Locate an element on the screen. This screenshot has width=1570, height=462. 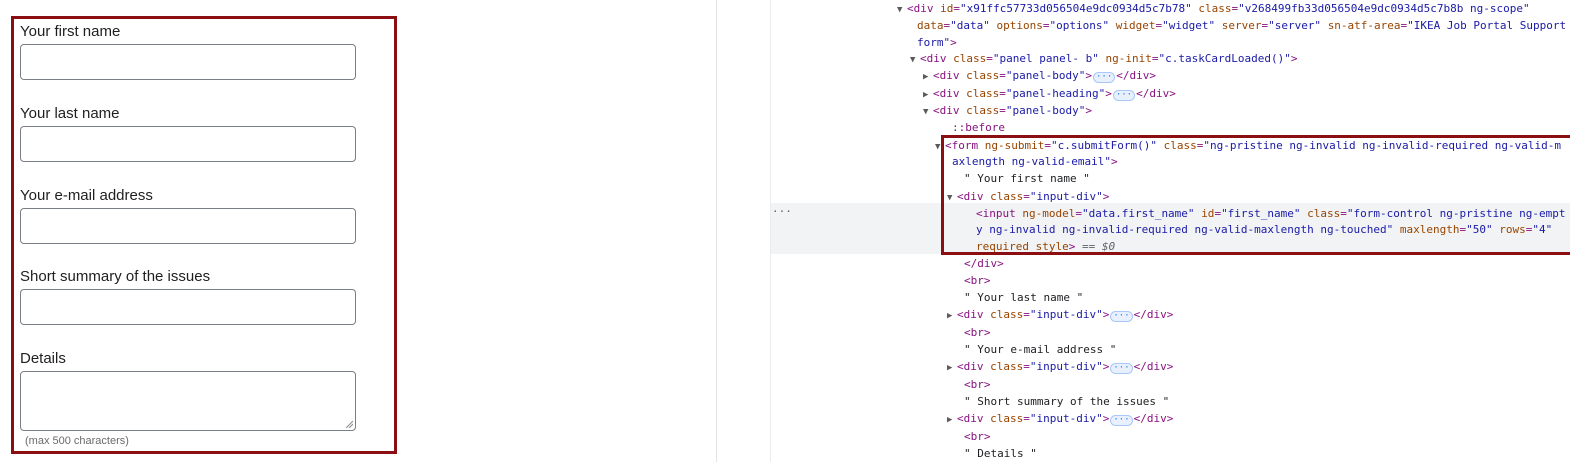
dom-token: form" is located at coordinates (934, 42).